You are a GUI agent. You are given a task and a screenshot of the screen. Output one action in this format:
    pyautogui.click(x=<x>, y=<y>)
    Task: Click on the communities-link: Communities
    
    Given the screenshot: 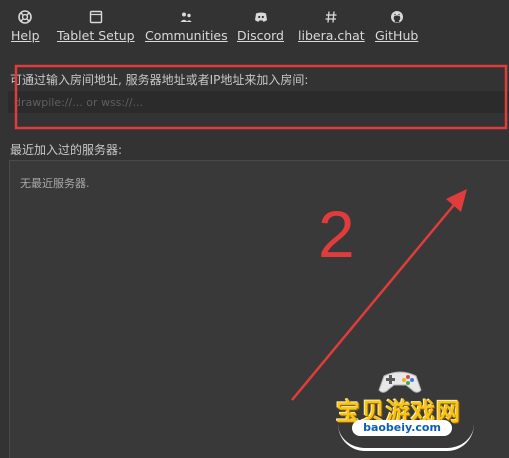 What is the action you would take?
    pyautogui.click(x=186, y=30)
    